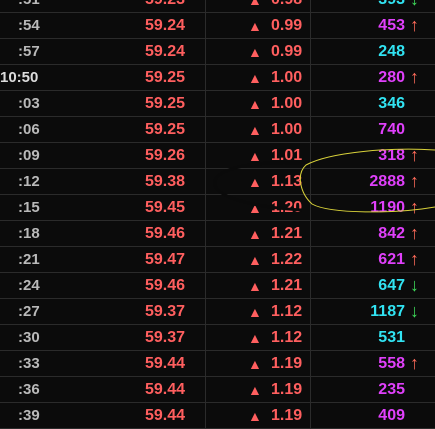 The width and height of the screenshot is (435, 429). Describe the element at coordinates (217, 234) in the screenshot. I see `table-row: :18 59.46 ▲ 1.21 842 ↑` at that location.